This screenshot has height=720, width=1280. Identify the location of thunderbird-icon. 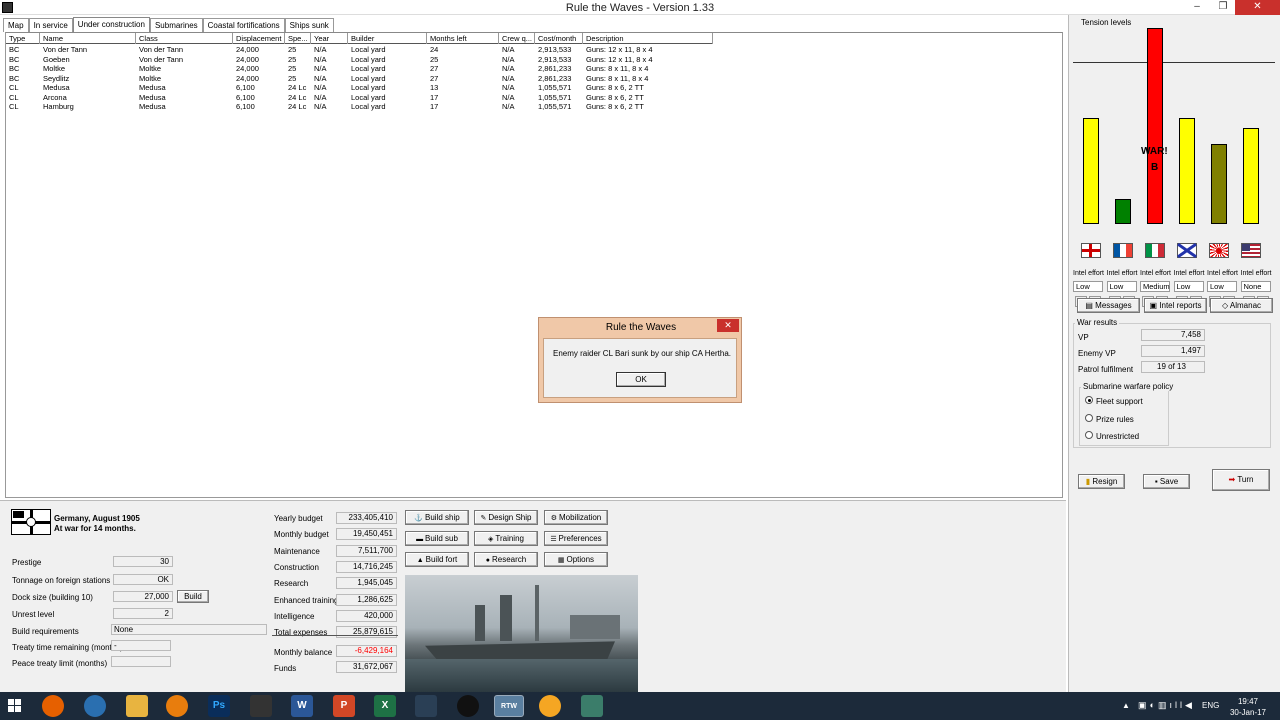
(95, 706).